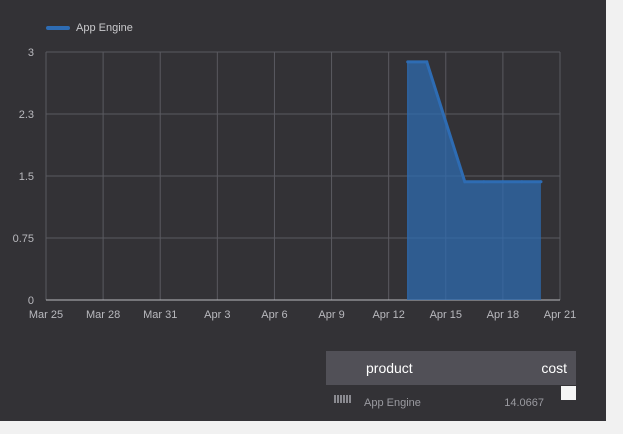 The width and height of the screenshot is (623, 434). What do you see at coordinates (560, 315) in the screenshot?
I see `x-tick-label: Apr 21` at bounding box center [560, 315].